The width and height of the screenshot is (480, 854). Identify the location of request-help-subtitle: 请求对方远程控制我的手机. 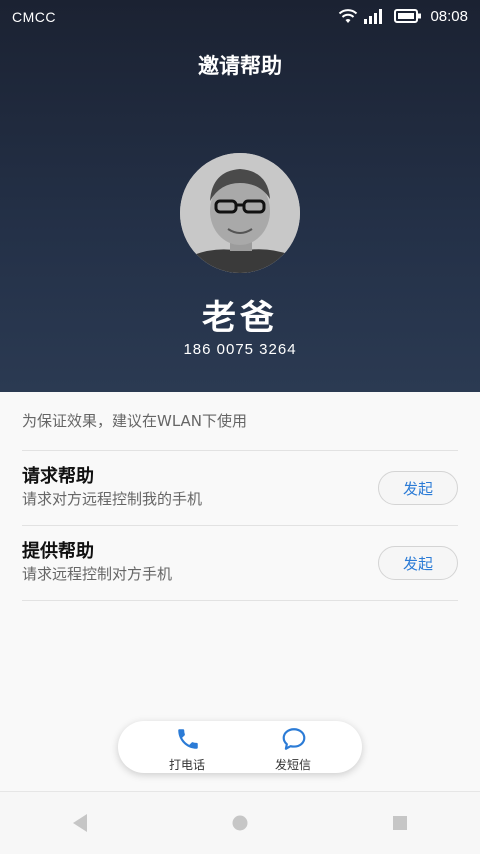
(112, 499).